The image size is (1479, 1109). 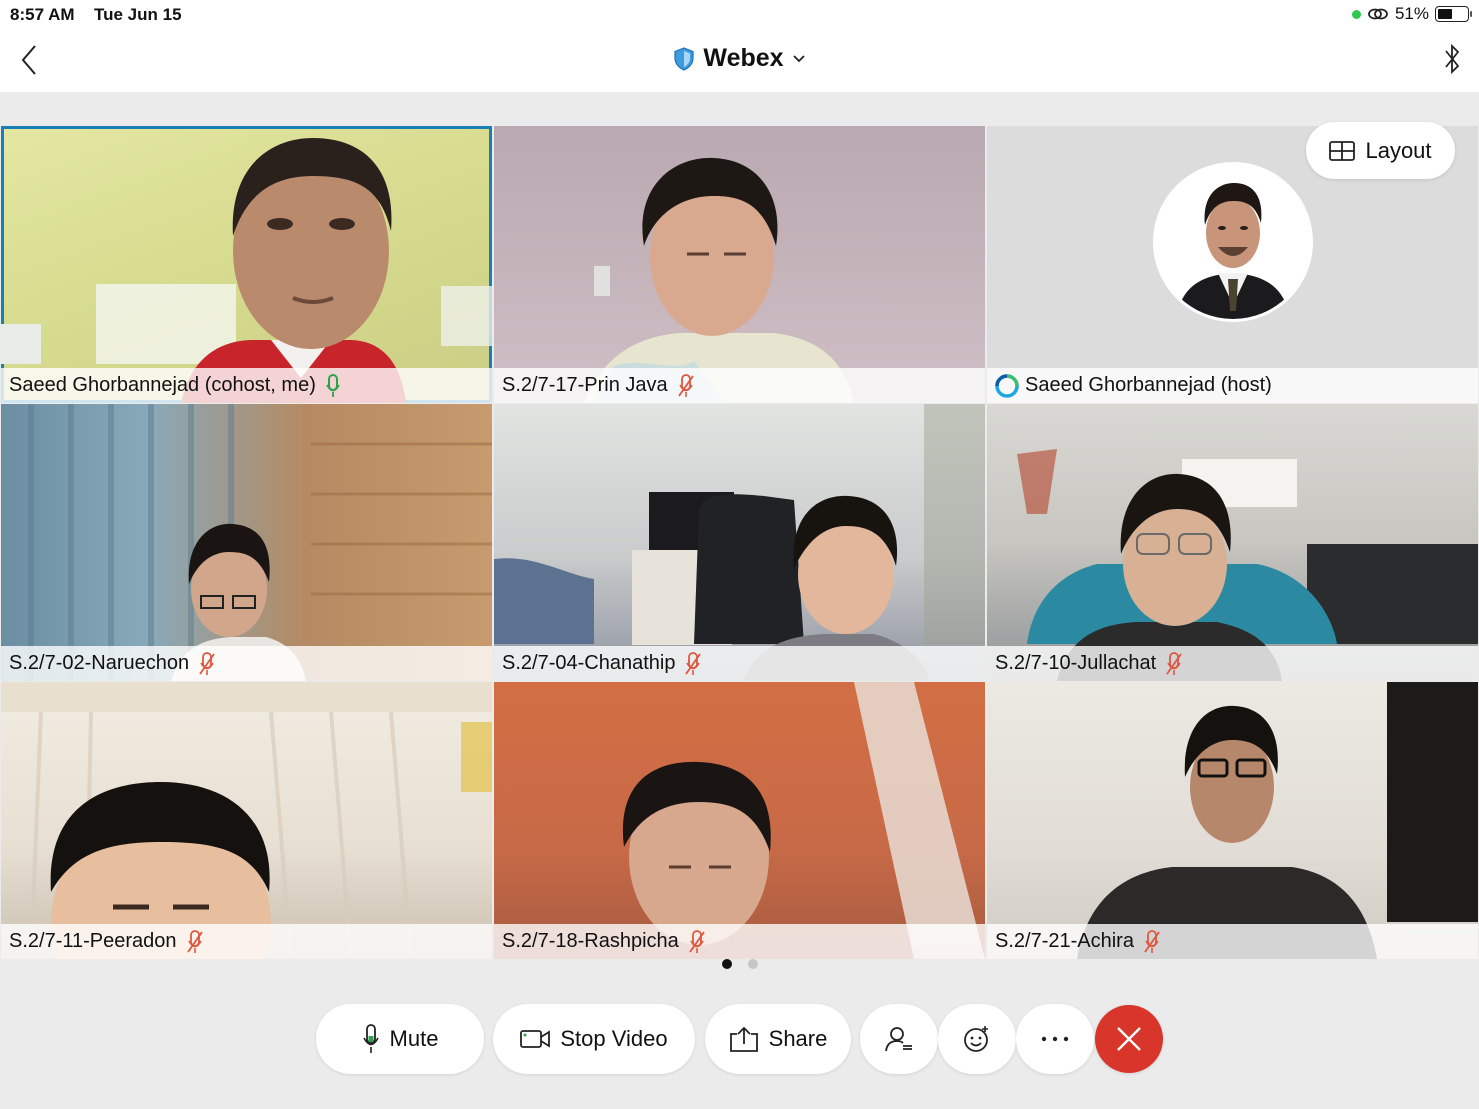 I want to click on participant-name-bar: S.2/7-04-Chanathip, so click(x=739, y=663).